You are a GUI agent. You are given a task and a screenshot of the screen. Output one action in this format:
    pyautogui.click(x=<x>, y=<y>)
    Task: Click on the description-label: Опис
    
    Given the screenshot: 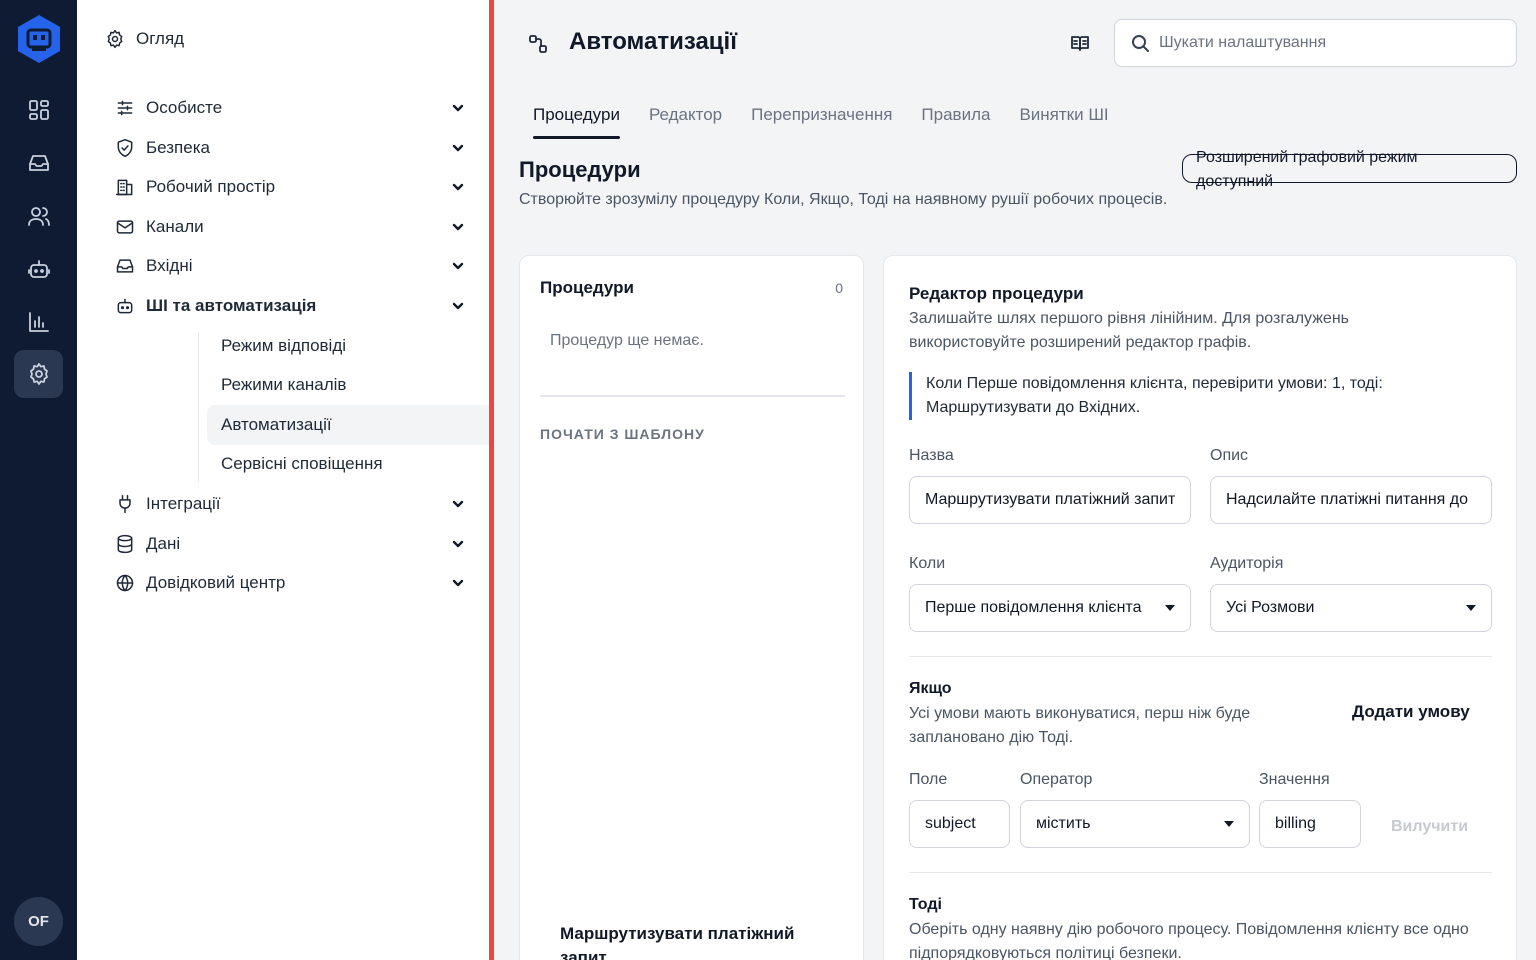 What is the action you would take?
    pyautogui.click(x=1229, y=455)
    